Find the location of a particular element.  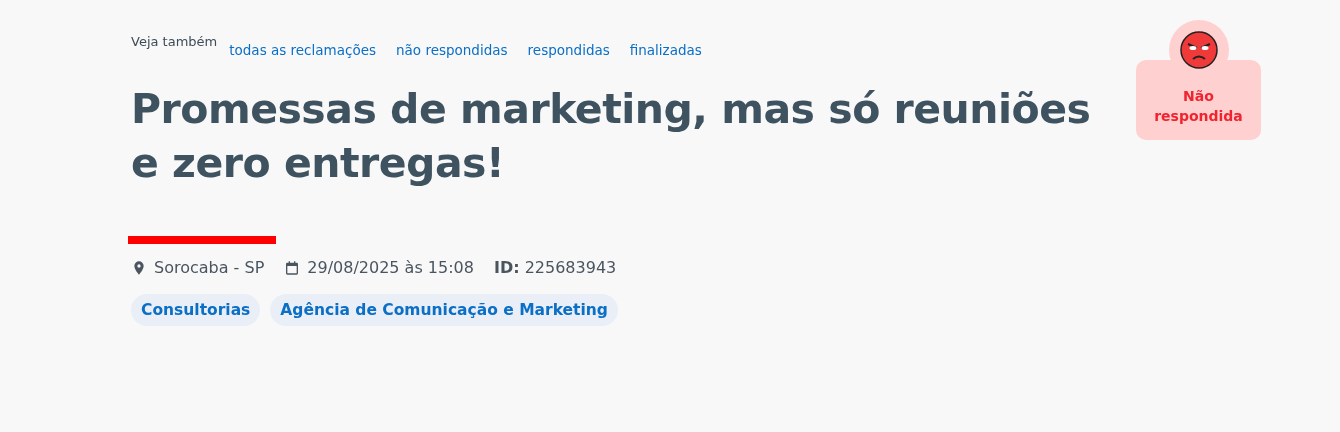

date-text: 29/08/2025 às 15:08 is located at coordinates (390, 267).